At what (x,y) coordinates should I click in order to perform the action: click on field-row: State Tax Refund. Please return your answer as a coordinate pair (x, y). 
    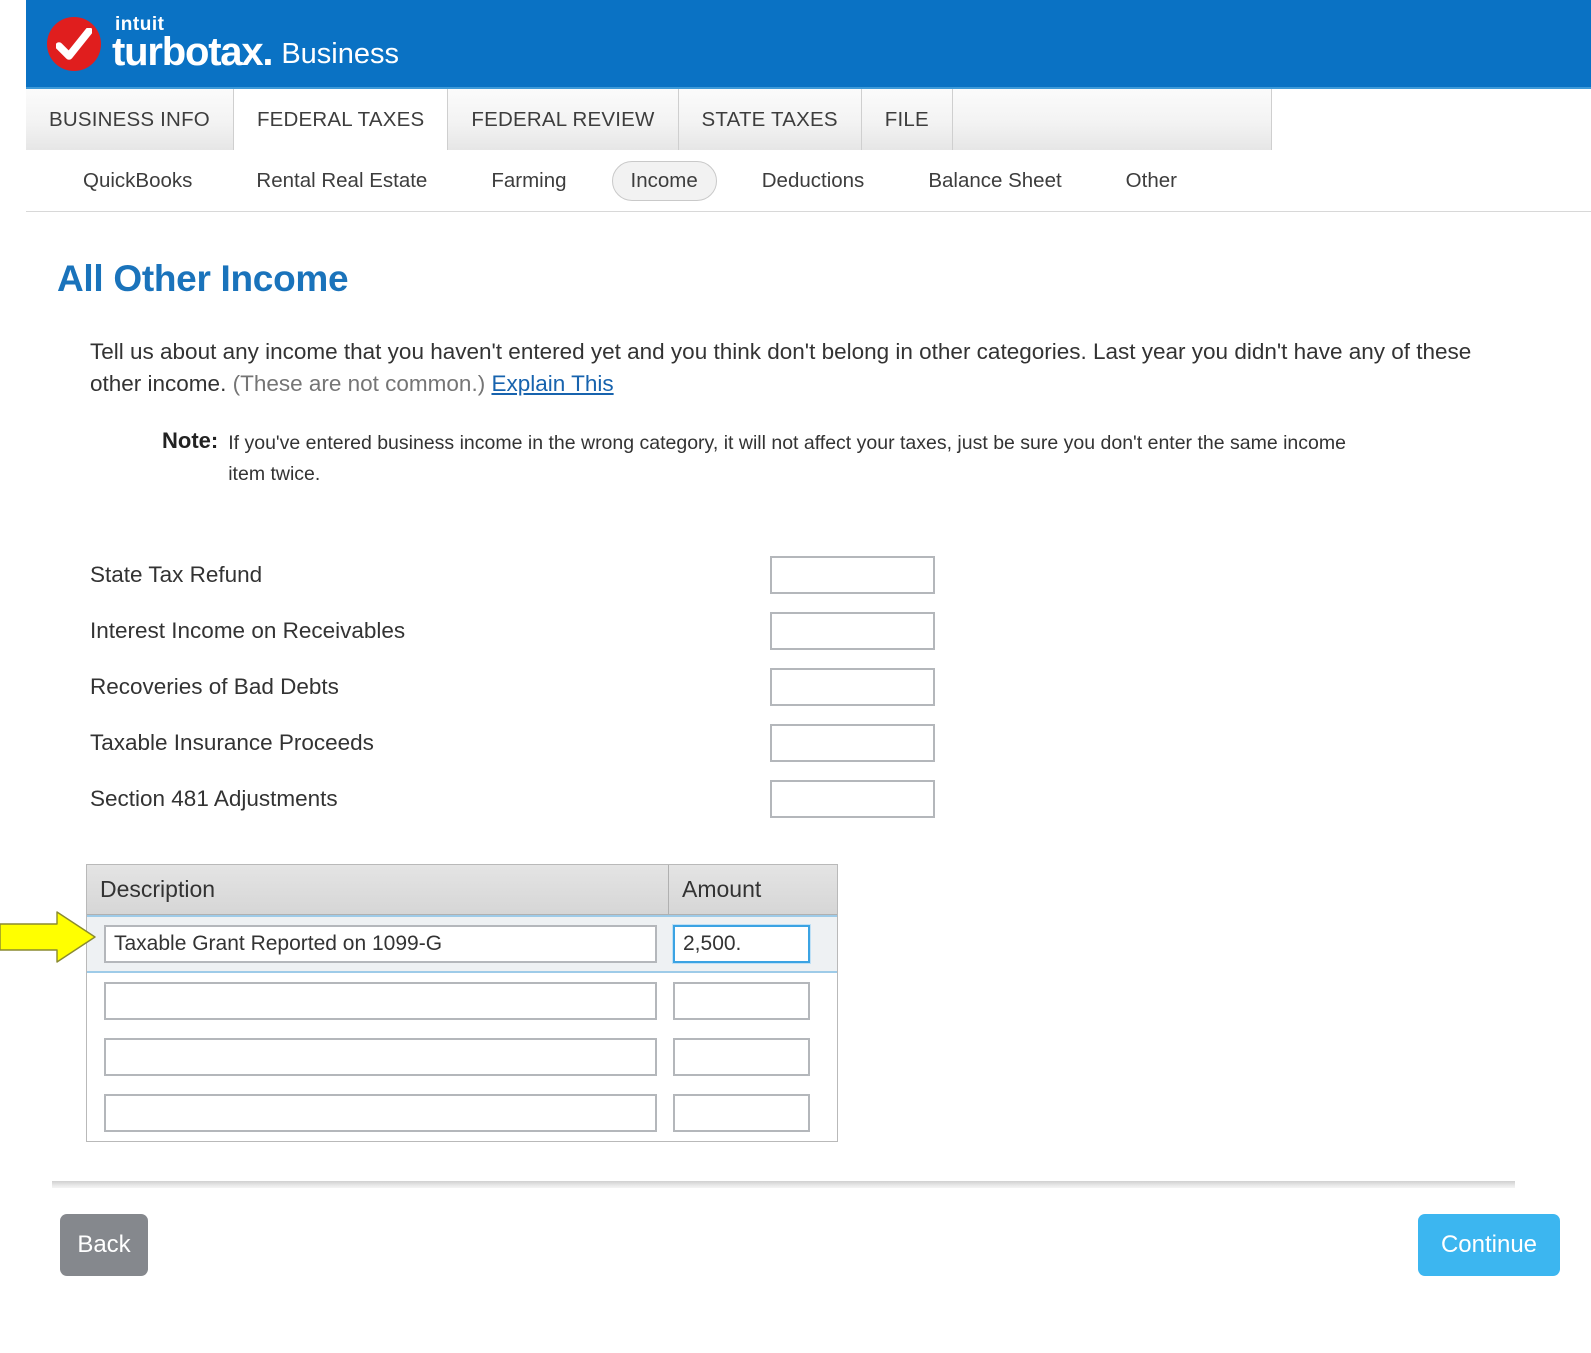
    Looking at the image, I should click on (840, 575).